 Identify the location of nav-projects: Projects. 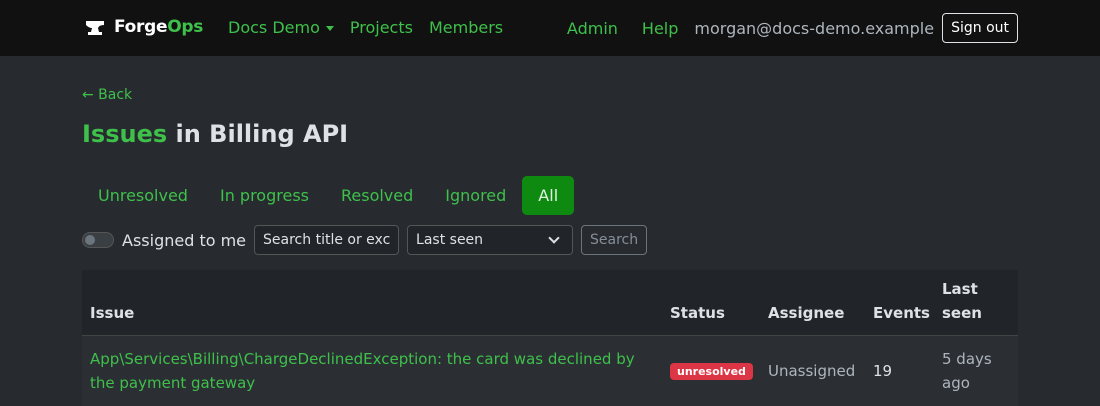
(381, 27).